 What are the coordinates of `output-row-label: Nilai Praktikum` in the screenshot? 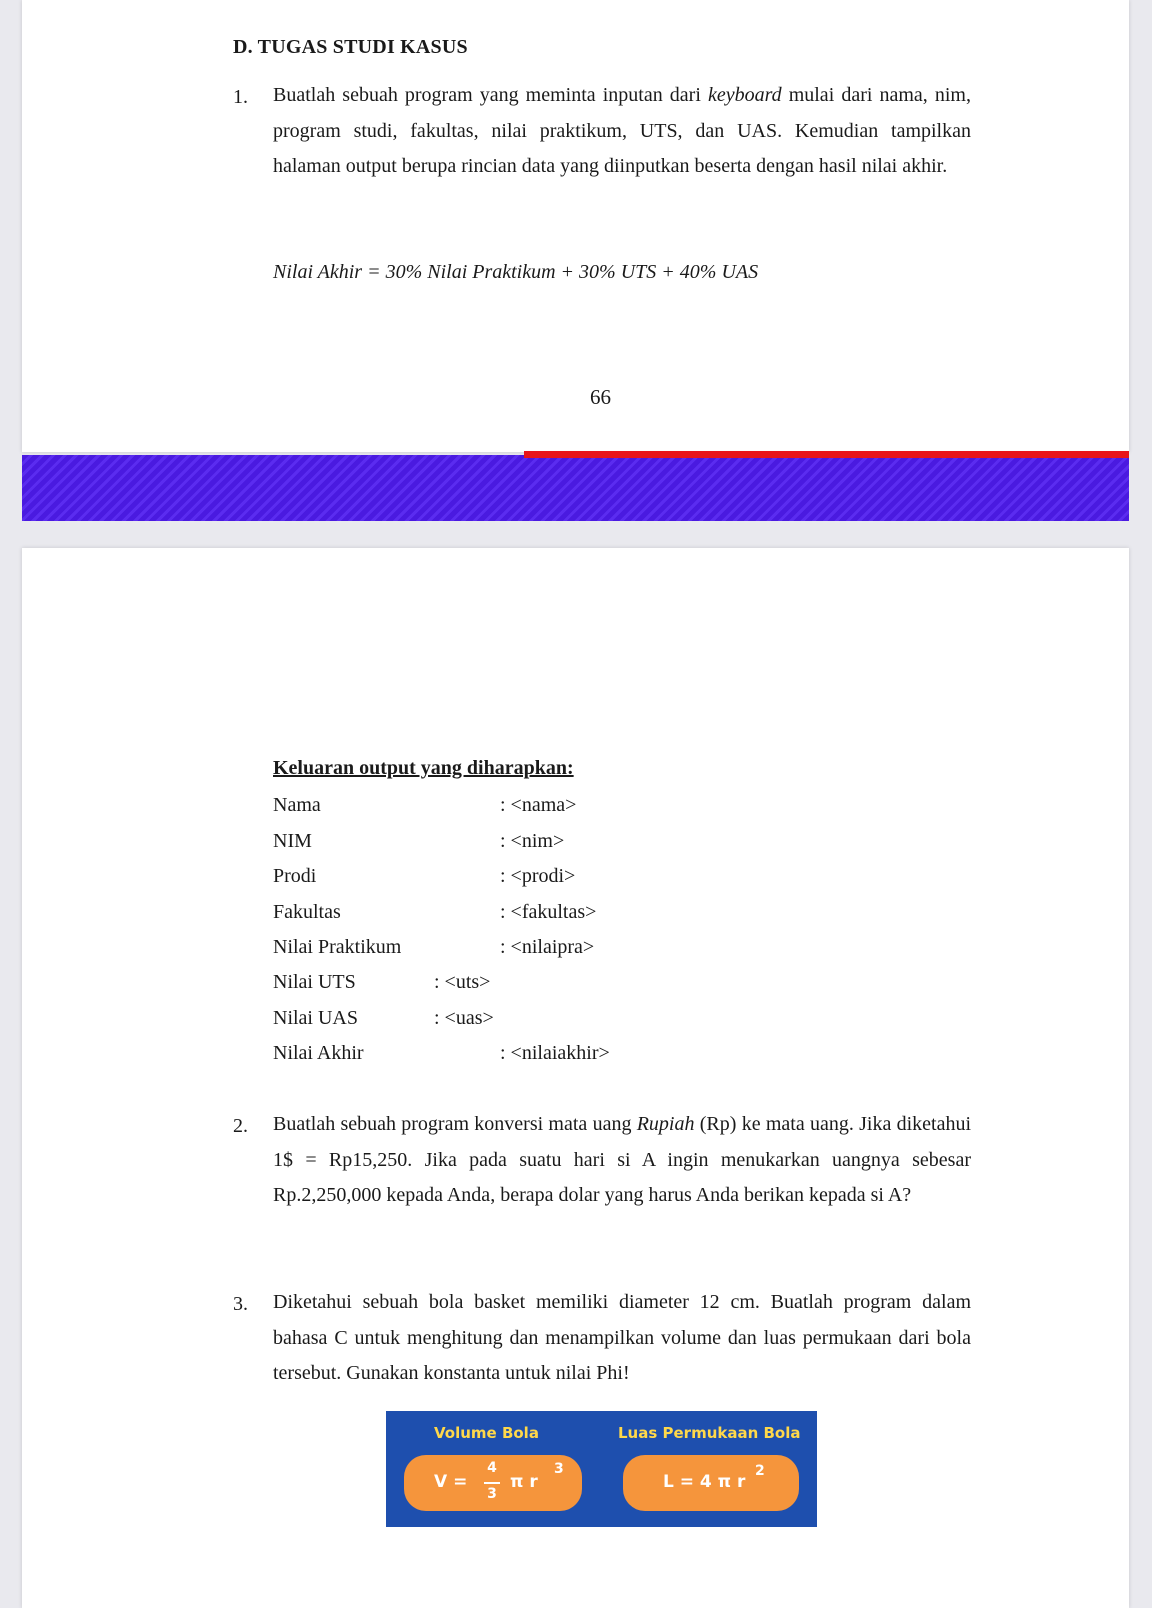 It's located at (337, 947).